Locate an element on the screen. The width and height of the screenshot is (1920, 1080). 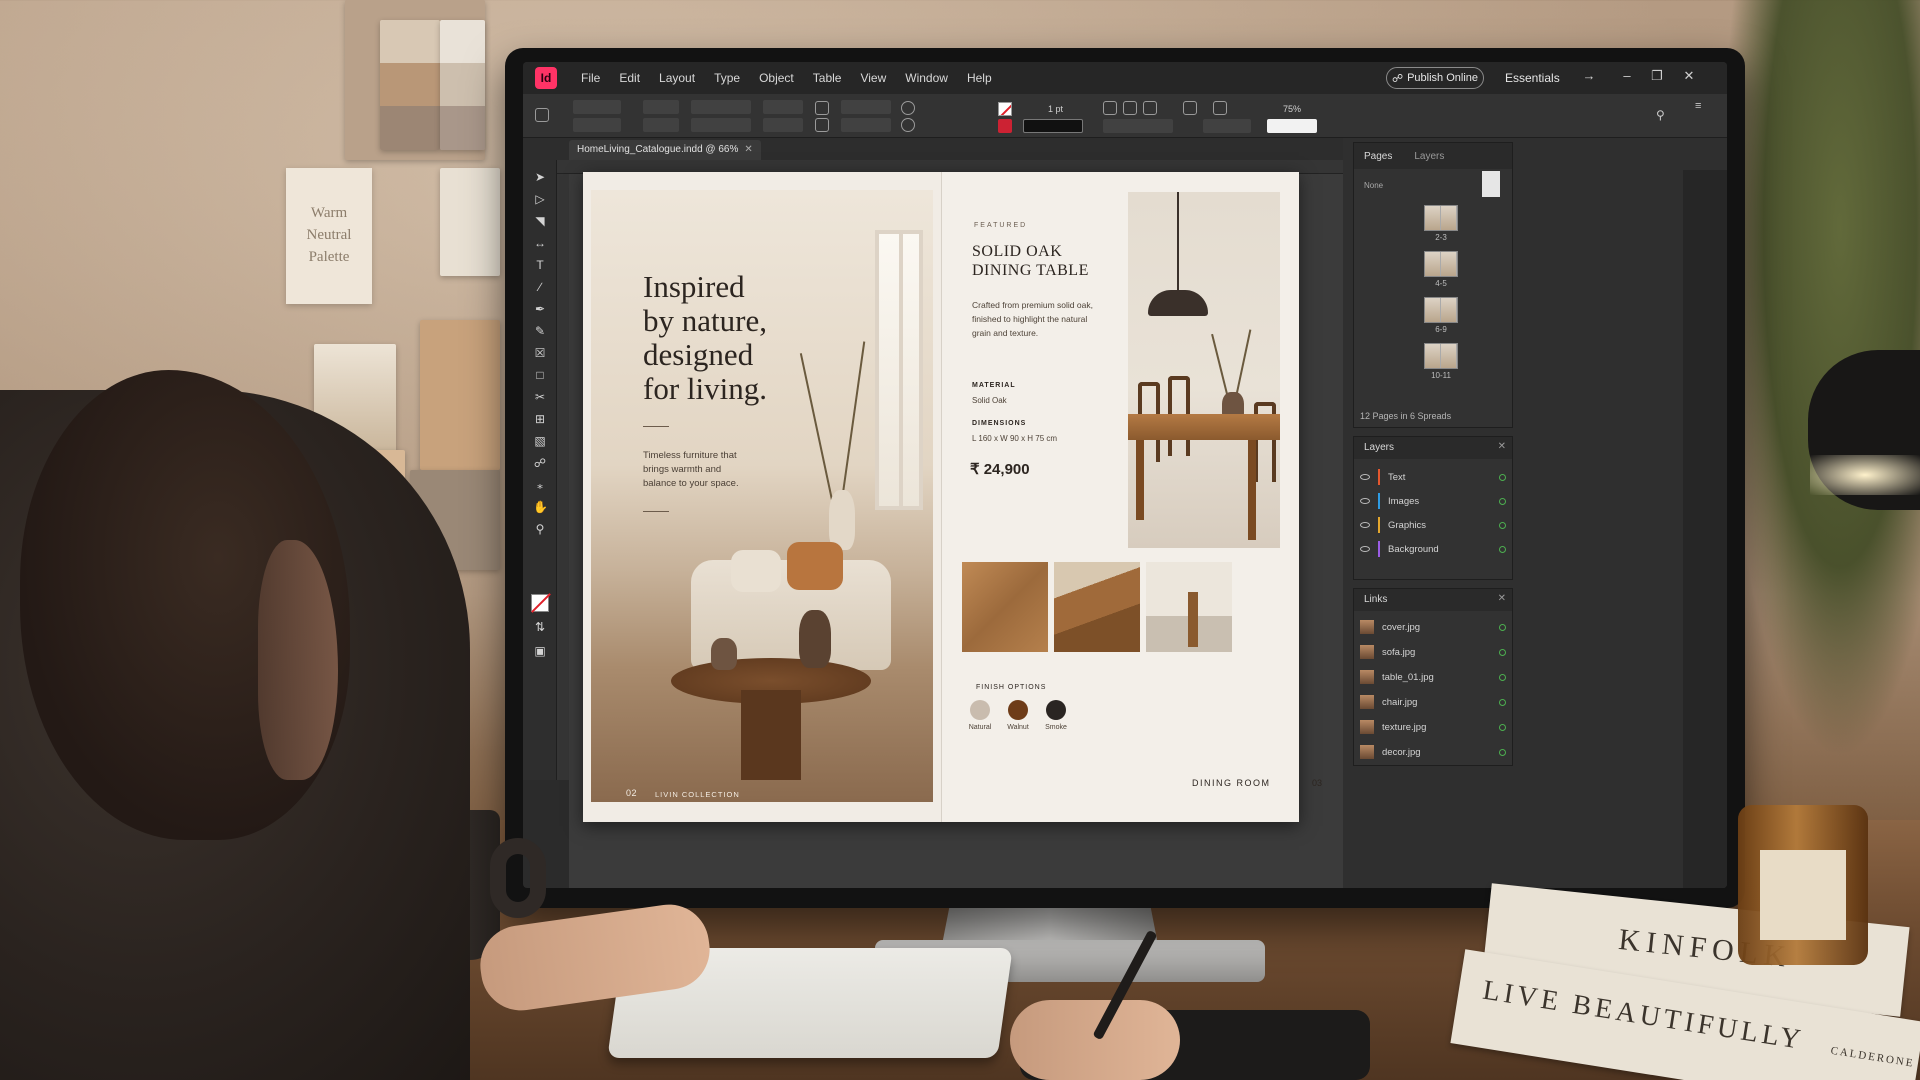
y-field is located at coordinates (597, 125).